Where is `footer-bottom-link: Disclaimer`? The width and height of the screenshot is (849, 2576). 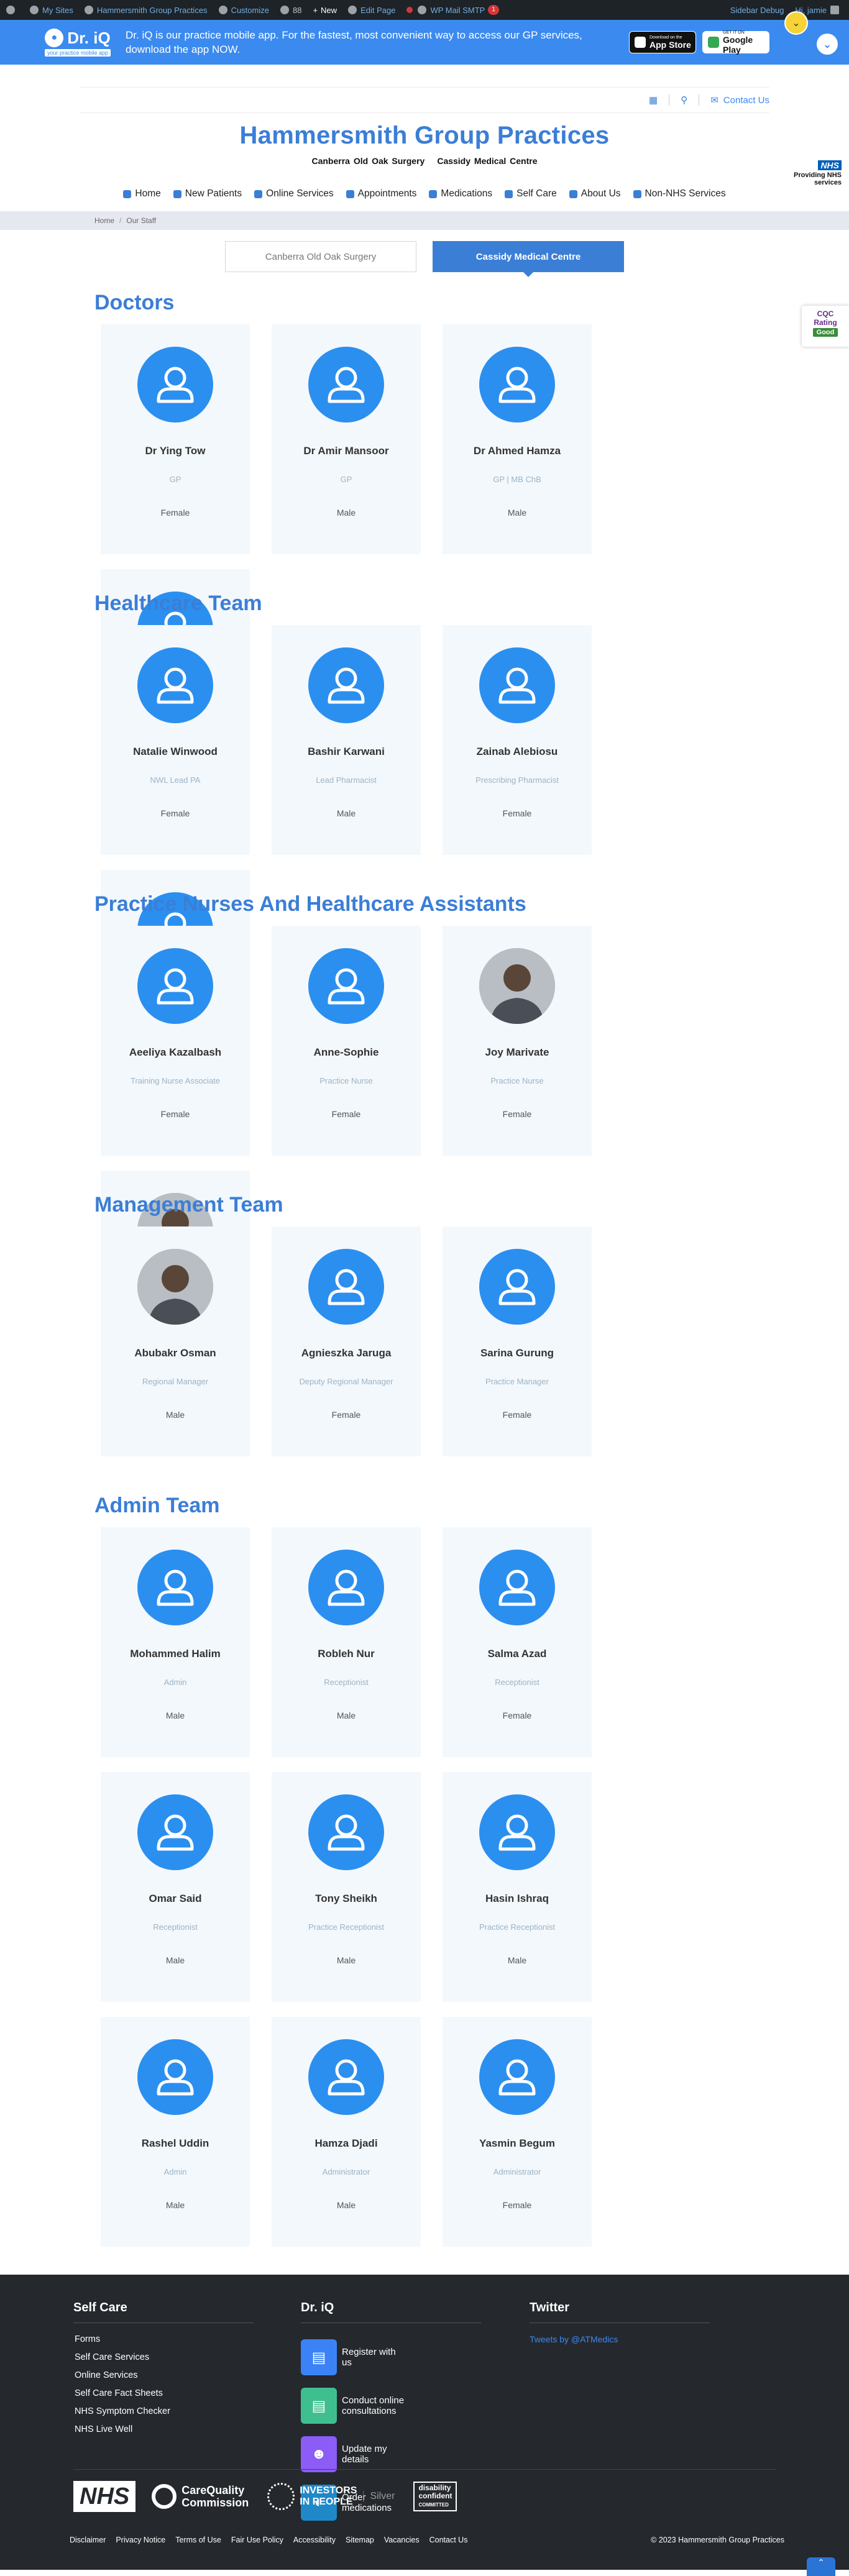 footer-bottom-link: Disclaimer is located at coordinates (88, 2540).